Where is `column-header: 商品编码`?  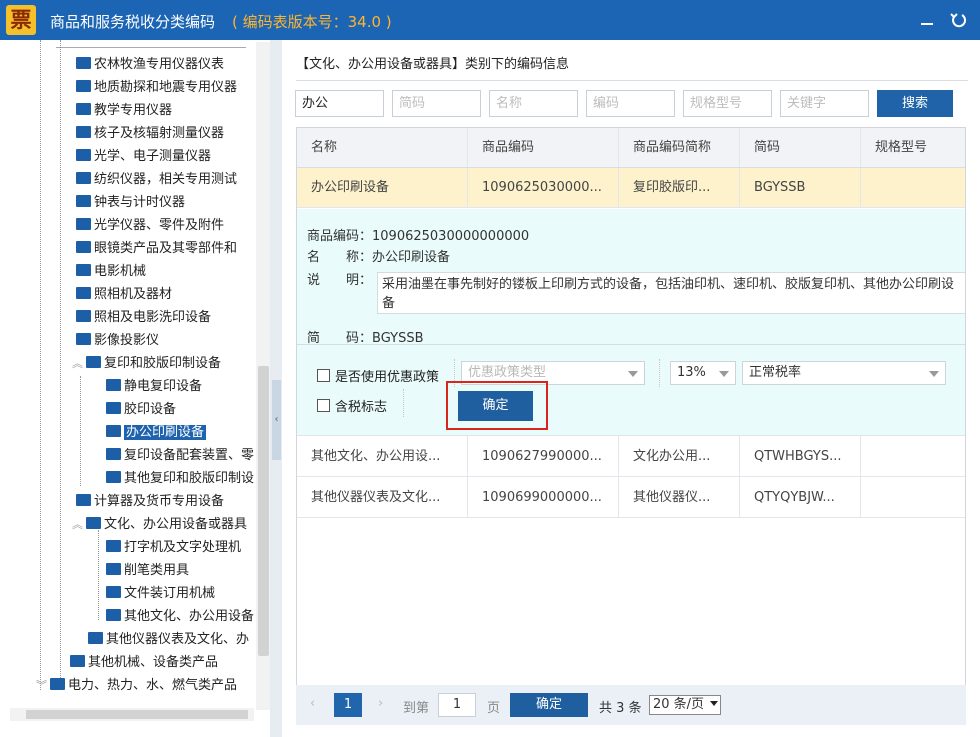
column-header: 商品编码 is located at coordinates (543, 147).